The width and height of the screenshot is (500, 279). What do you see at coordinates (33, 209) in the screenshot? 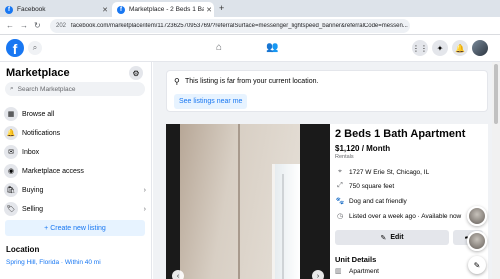
I see `sidebar-item-label: Selling` at bounding box center [33, 209].